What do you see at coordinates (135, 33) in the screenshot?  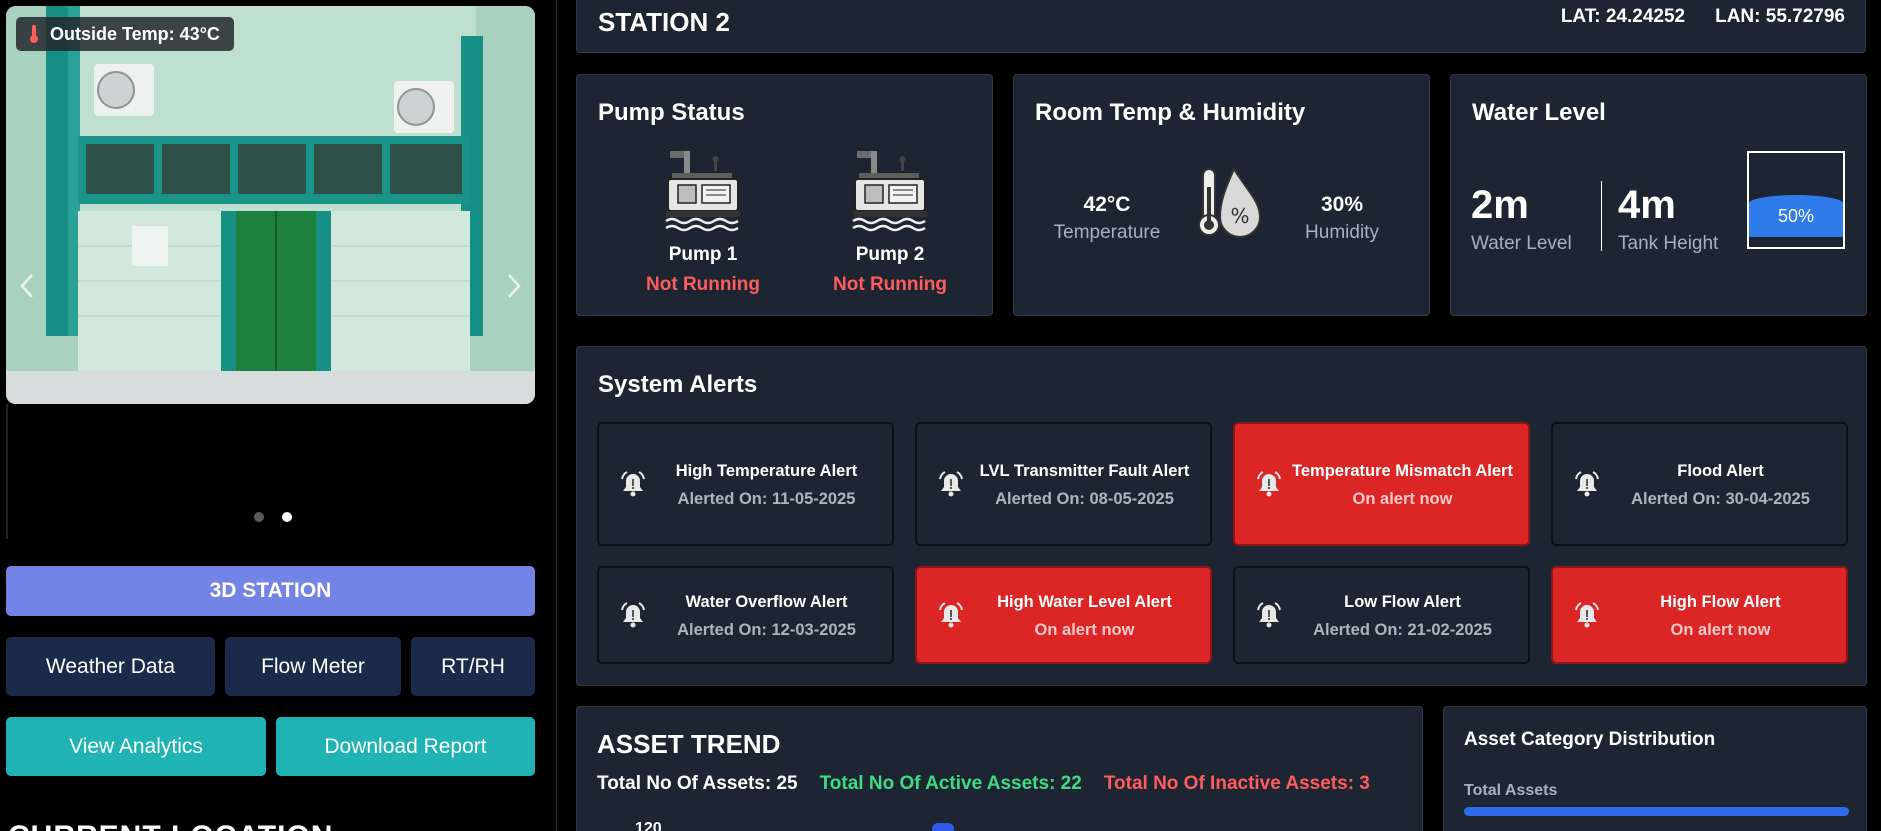 I see `outside-temp-text: Outside Temp: 43°C` at bounding box center [135, 33].